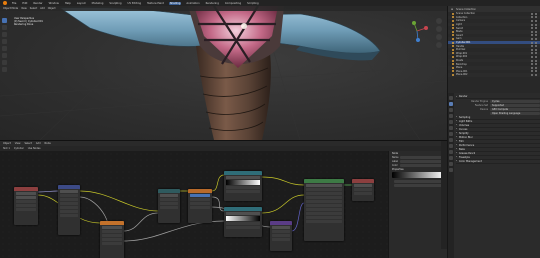  Describe the element at coordinates (37, 3) in the screenshot. I see `menu-render: Render` at that location.